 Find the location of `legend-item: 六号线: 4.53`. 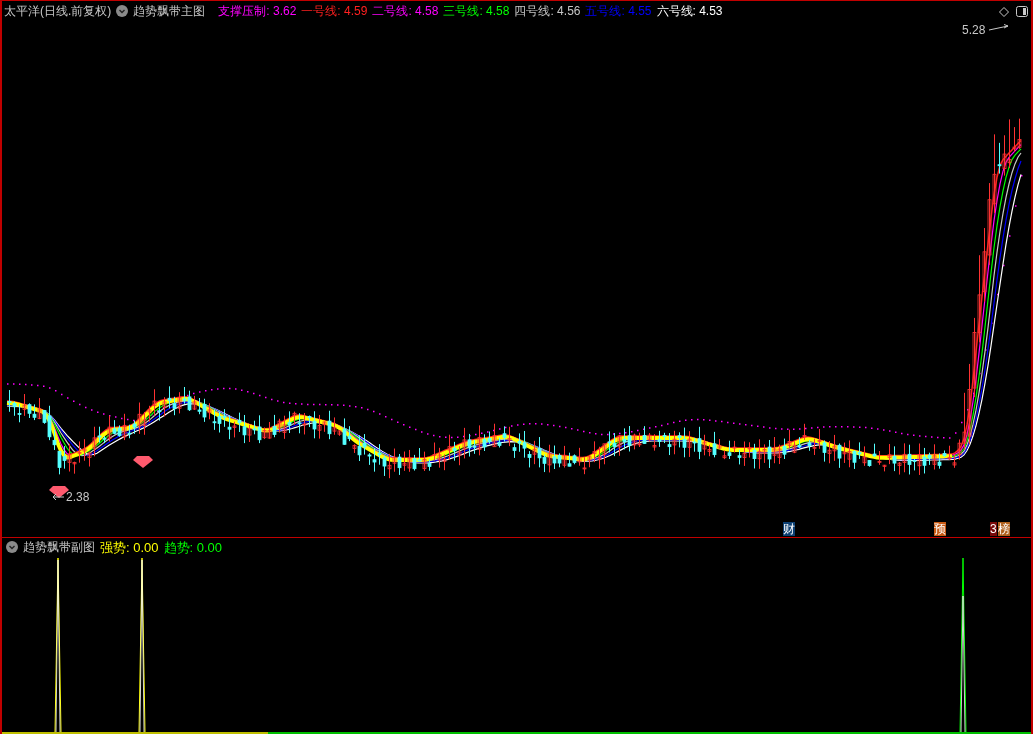

legend-item: 六号线: 4.53 is located at coordinates (689, 11).